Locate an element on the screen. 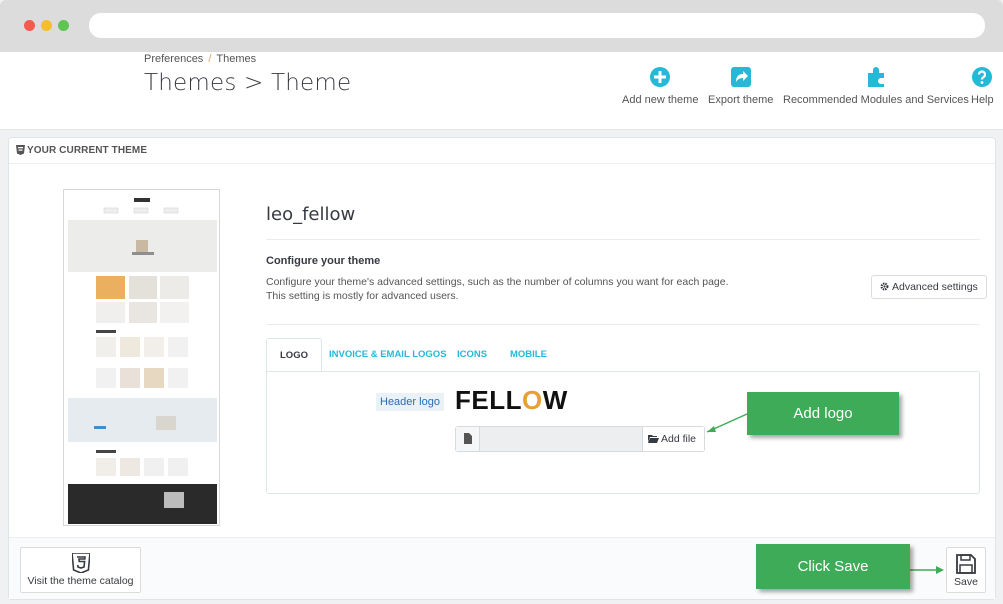 The height and width of the screenshot is (604, 1003). file-icon is located at coordinates (468, 438).